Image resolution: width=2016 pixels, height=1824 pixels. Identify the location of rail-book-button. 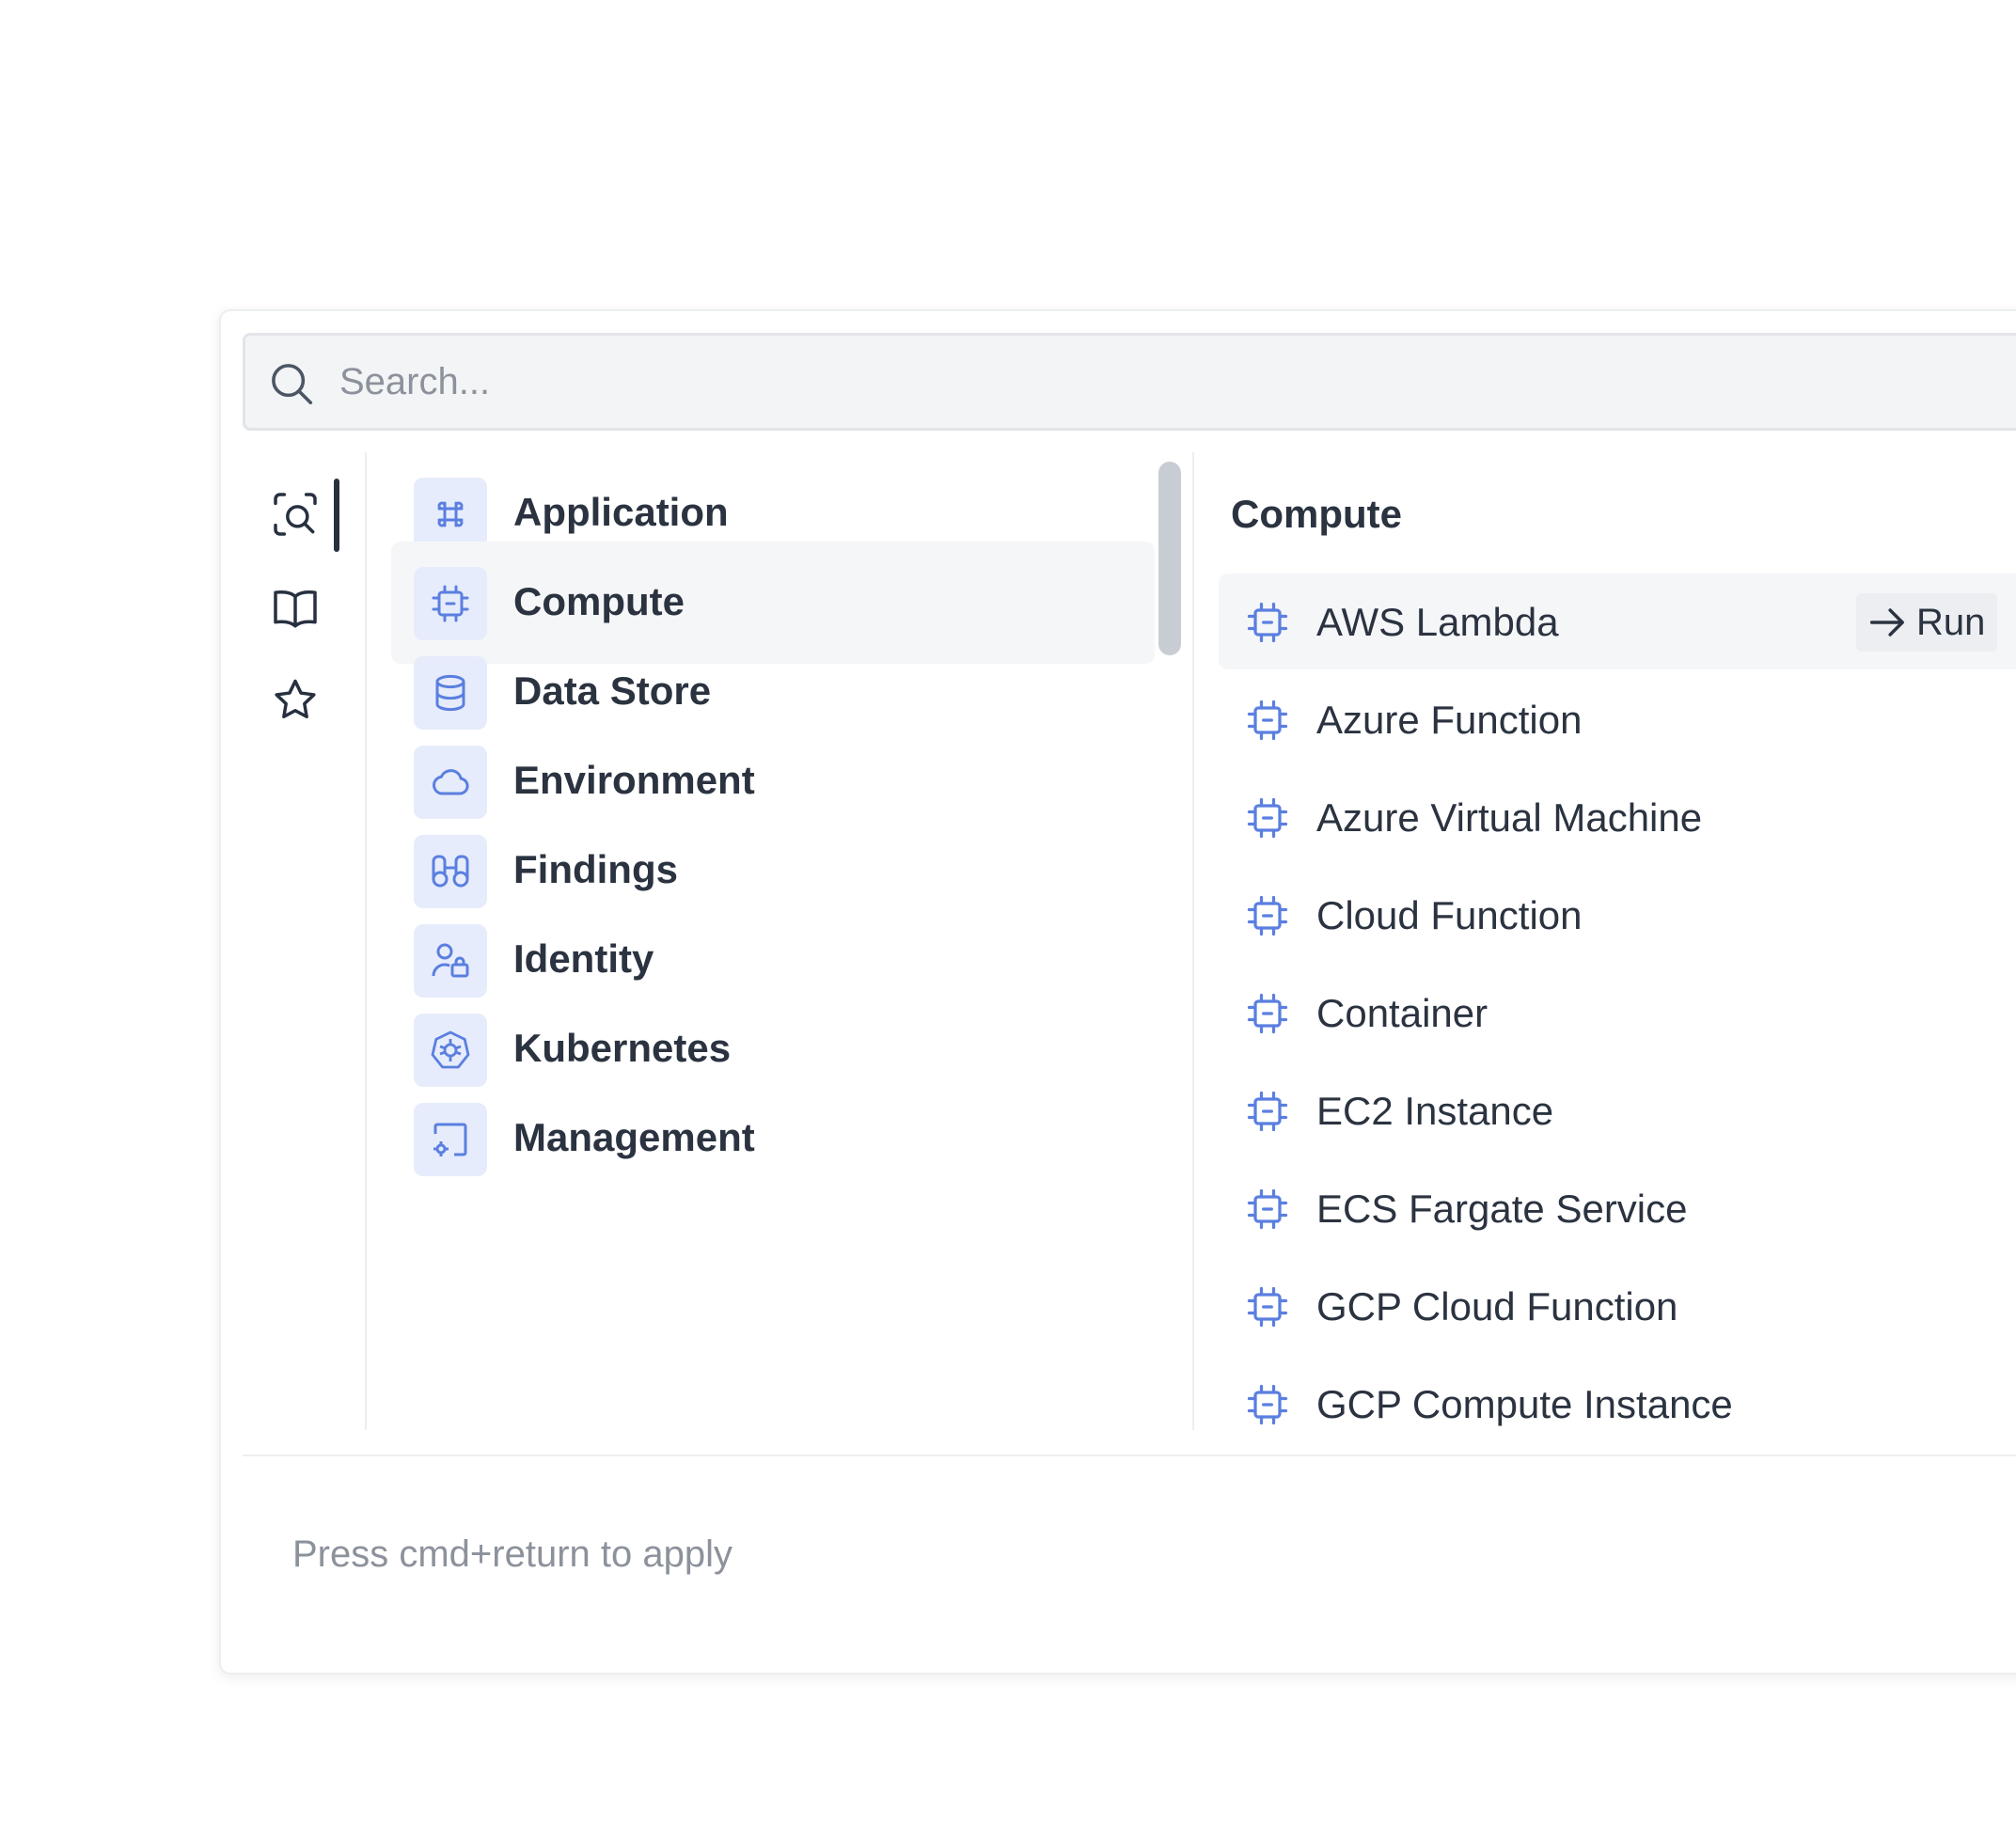
(295, 609).